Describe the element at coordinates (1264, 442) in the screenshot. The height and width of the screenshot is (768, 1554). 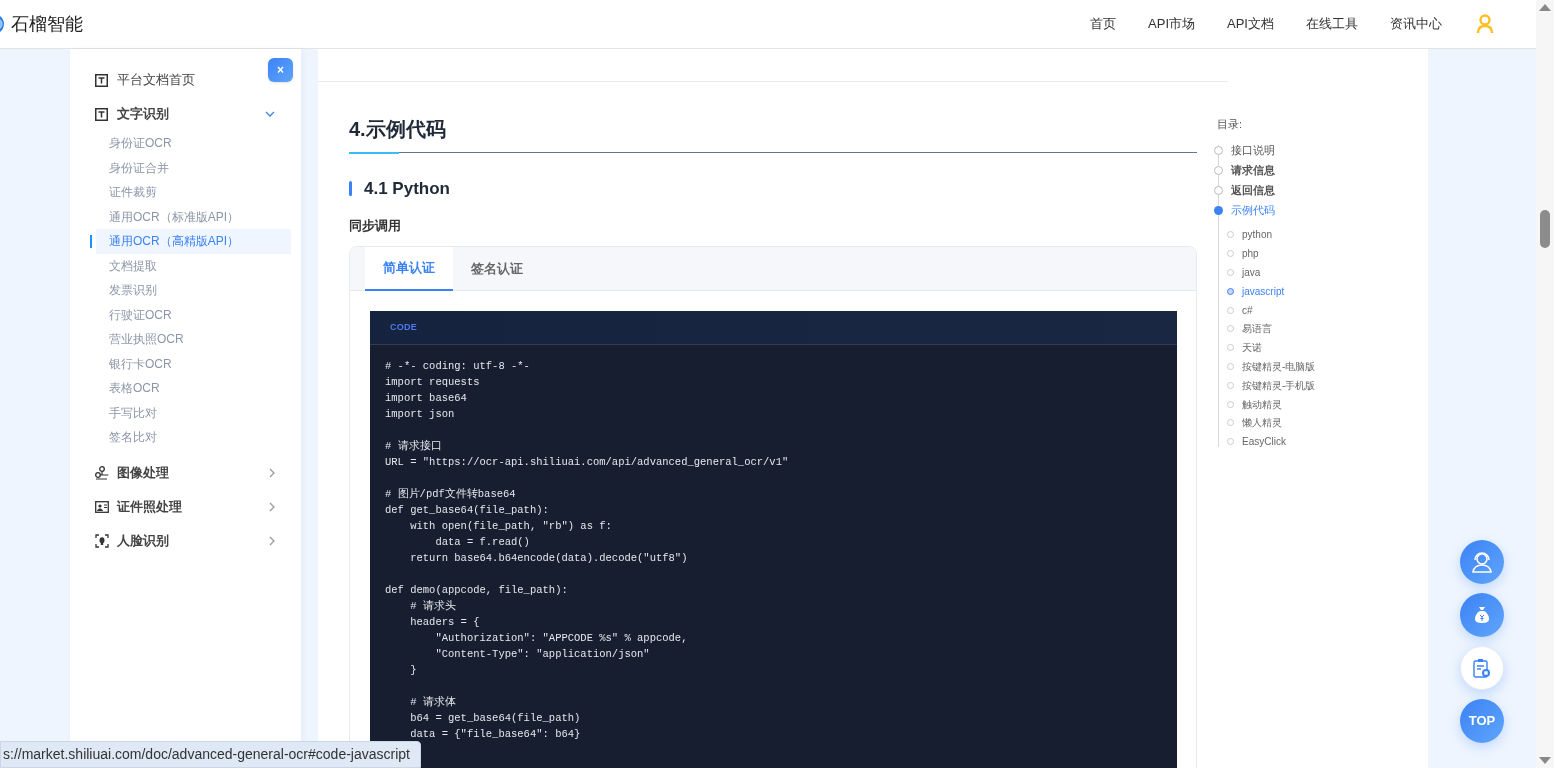
I see `toc-sublink: EasyClick` at that location.